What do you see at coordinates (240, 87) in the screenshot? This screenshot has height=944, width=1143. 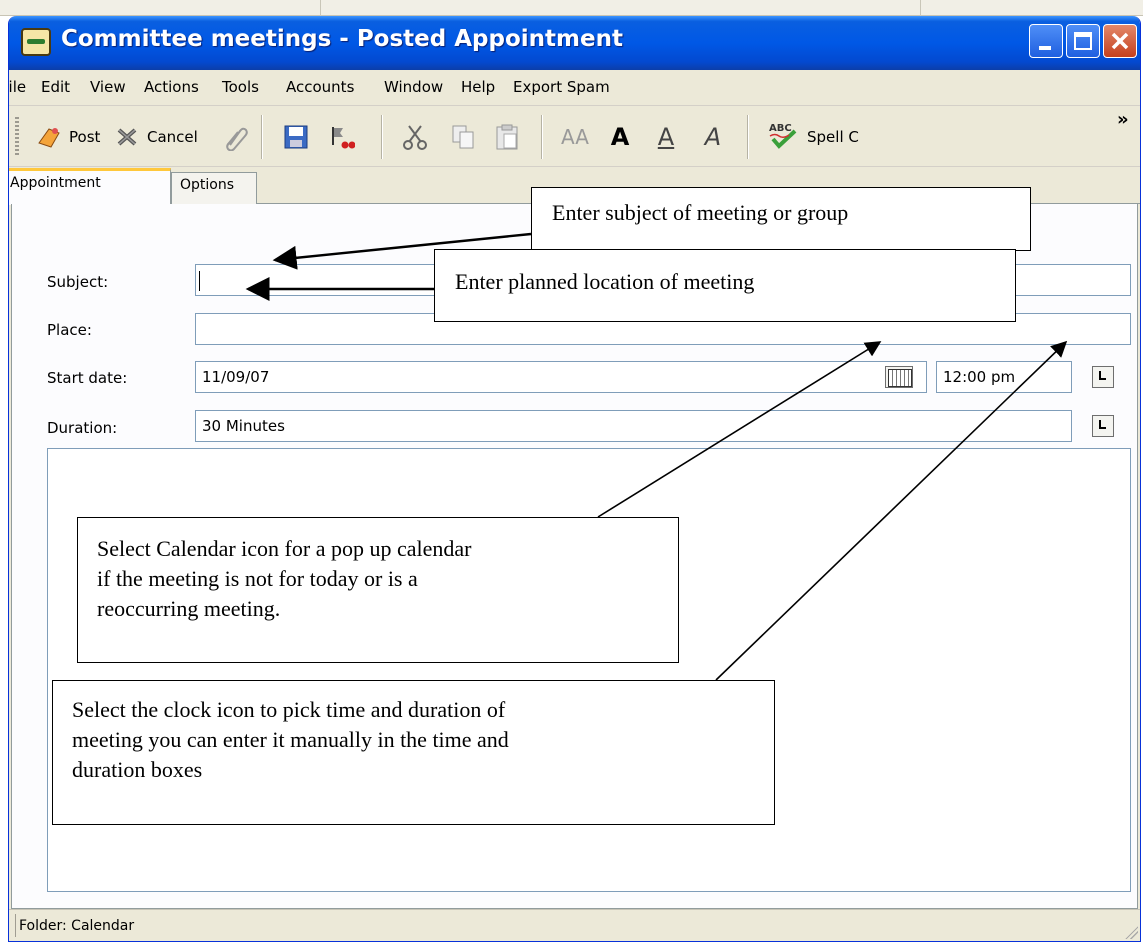 I see `menu-tools: Tools` at bounding box center [240, 87].